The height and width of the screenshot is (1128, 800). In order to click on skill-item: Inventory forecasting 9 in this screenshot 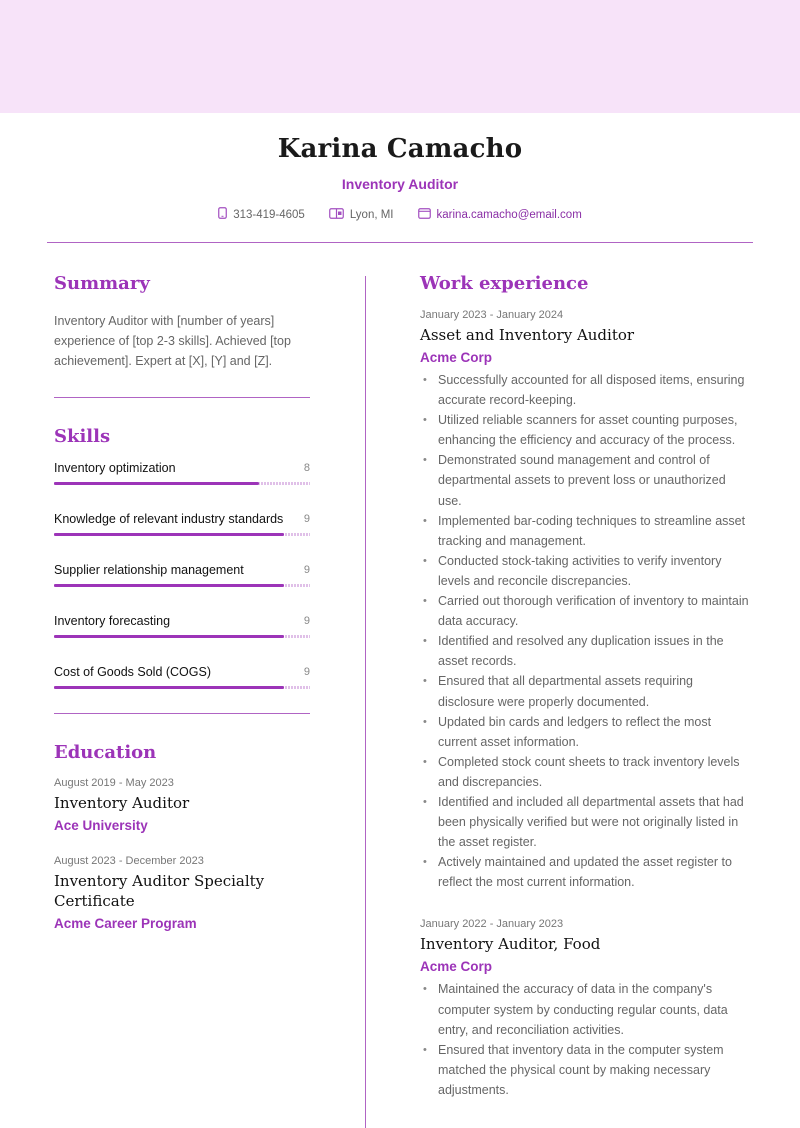, I will do `click(182, 639)`.